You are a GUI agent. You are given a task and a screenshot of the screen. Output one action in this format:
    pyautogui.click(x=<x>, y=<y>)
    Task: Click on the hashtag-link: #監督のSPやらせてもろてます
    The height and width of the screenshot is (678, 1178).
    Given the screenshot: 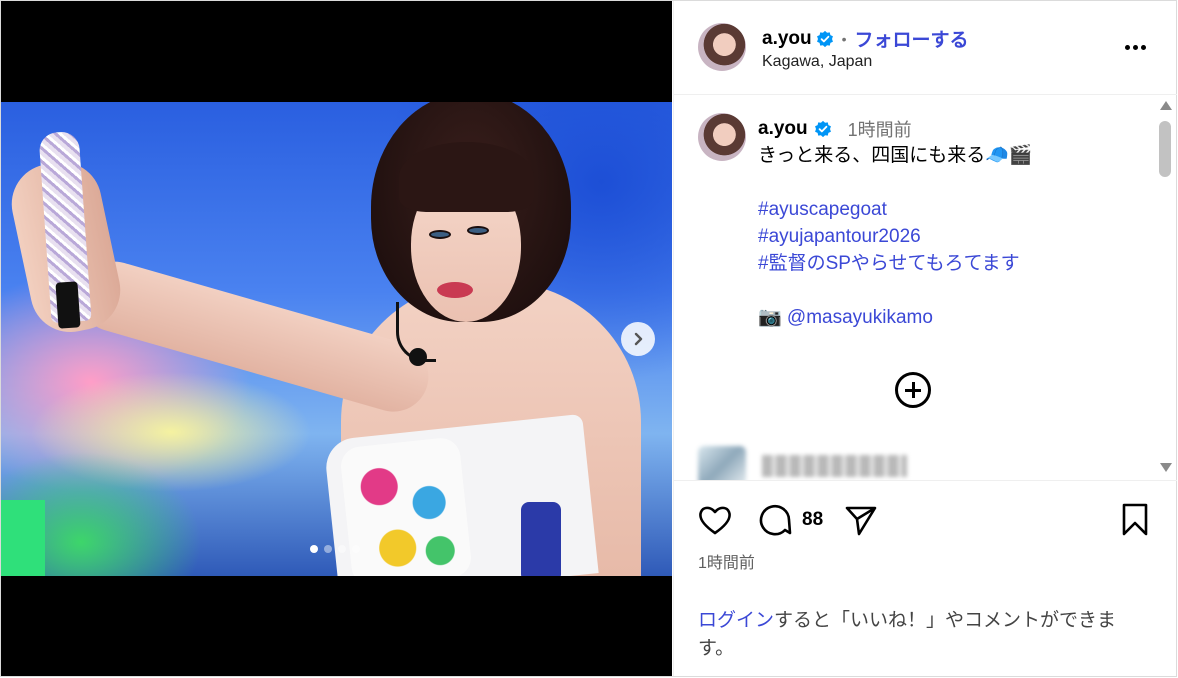 What is the action you would take?
    pyautogui.click(x=948, y=263)
    